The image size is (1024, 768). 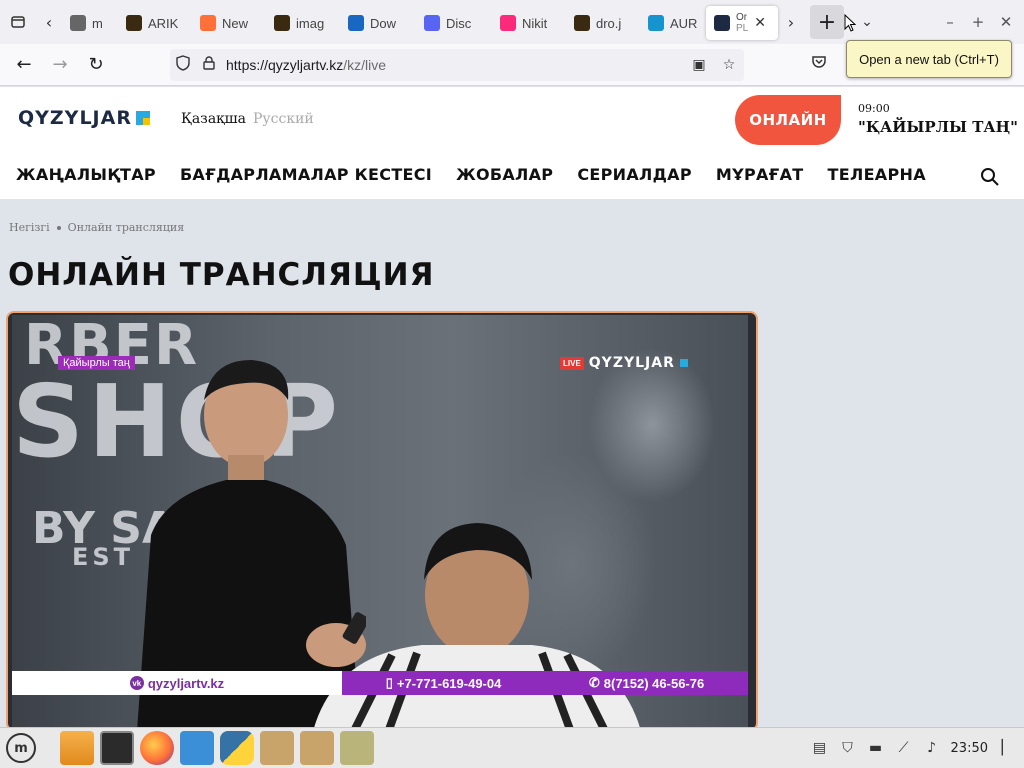 I want to click on tab-item: AUR, so click(x=673, y=23).